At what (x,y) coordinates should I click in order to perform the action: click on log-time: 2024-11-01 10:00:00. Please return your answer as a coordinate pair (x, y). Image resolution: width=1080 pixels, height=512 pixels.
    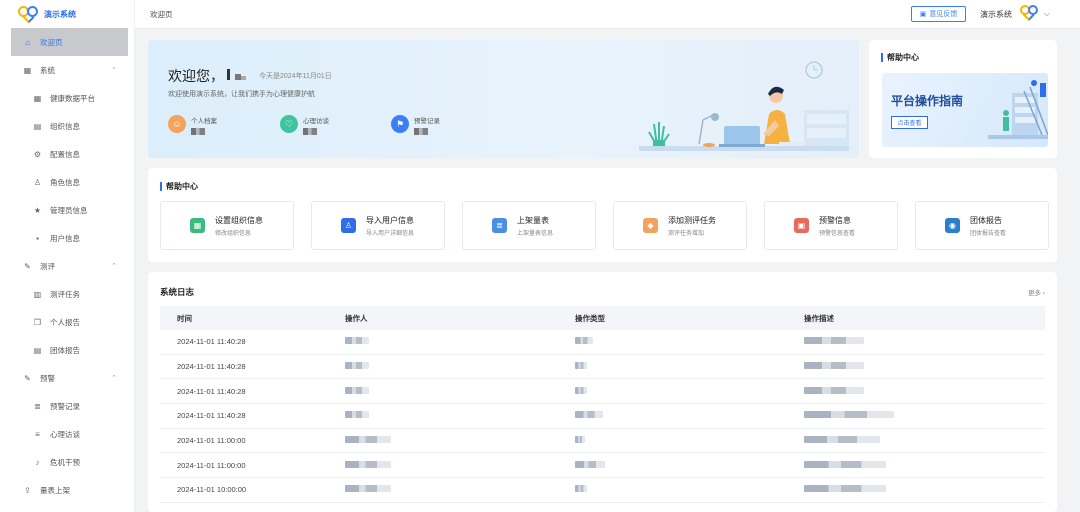
    Looking at the image, I should click on (212, 490).